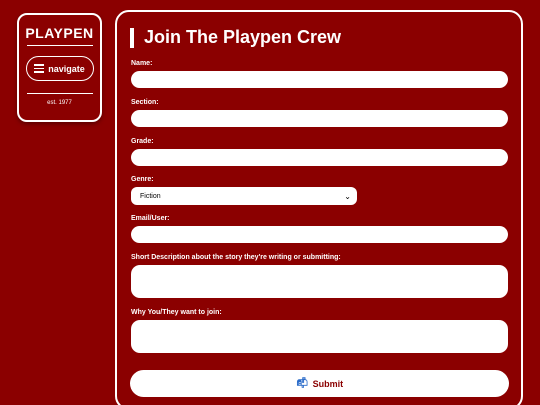 Image resolution: width=540 pixels, height=405 pixels. Describe the element at coordinates (319, 234) in the screenshot. I see `email-input` at that location.